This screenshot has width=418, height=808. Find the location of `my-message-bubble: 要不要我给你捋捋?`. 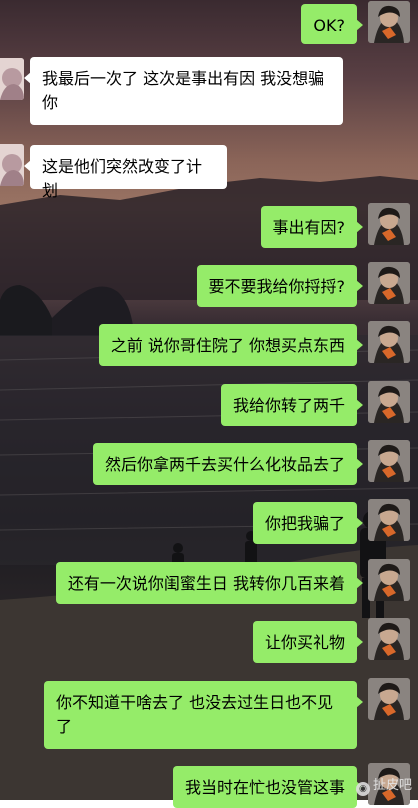

my-message-bubble: 要不要我给你捋捋? is located at coordinates (279, 286).